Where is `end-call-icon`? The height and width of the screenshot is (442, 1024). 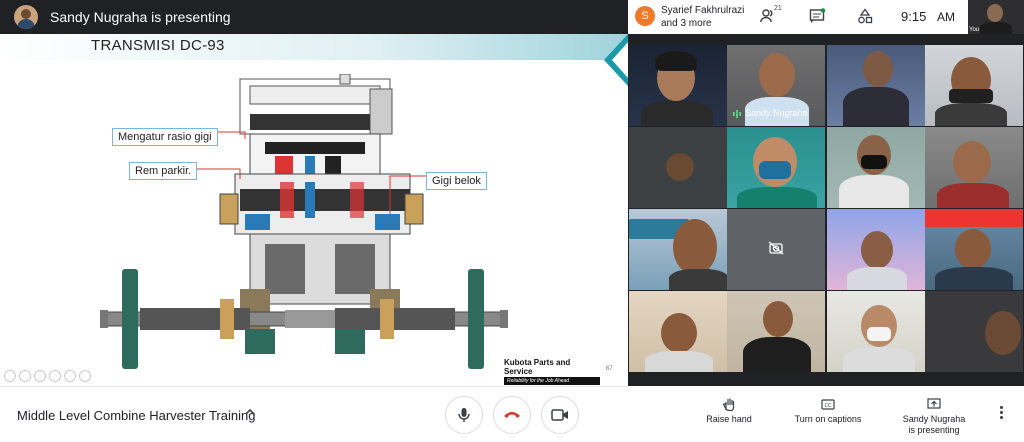
end-call-icon is located at coordinates (512, 415).